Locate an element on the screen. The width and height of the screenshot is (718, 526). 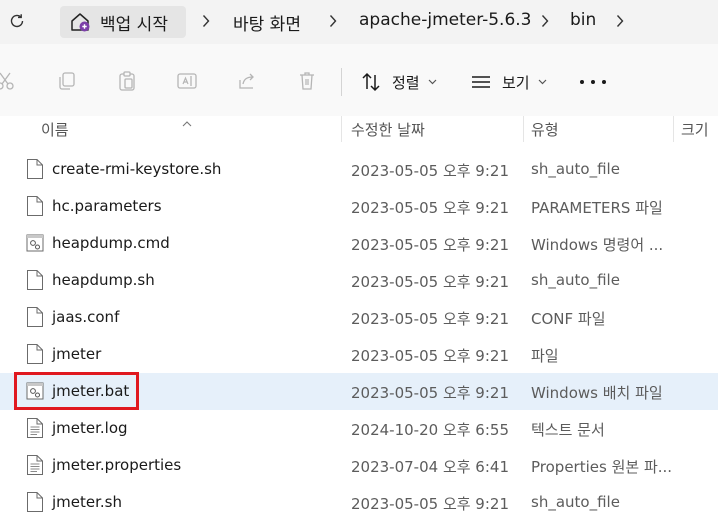
file-type: CONF 파일 is located at coordinates (568, 319).